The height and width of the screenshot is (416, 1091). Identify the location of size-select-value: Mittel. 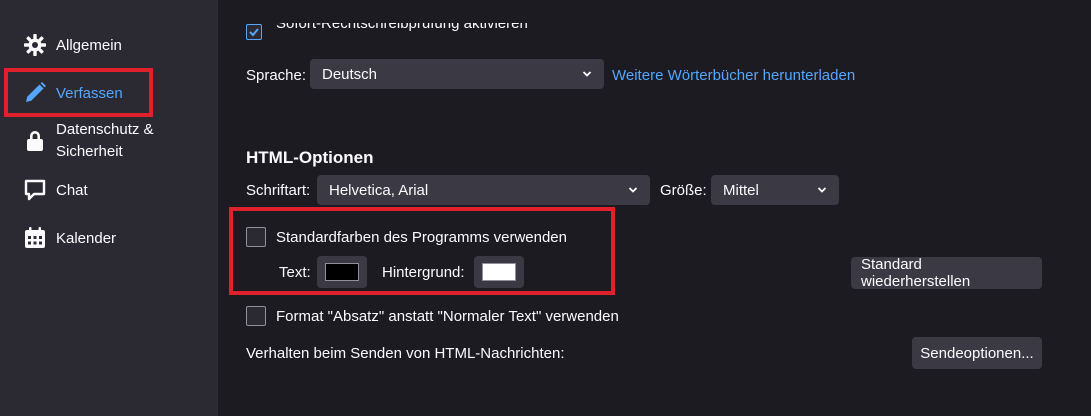
(741, 190).